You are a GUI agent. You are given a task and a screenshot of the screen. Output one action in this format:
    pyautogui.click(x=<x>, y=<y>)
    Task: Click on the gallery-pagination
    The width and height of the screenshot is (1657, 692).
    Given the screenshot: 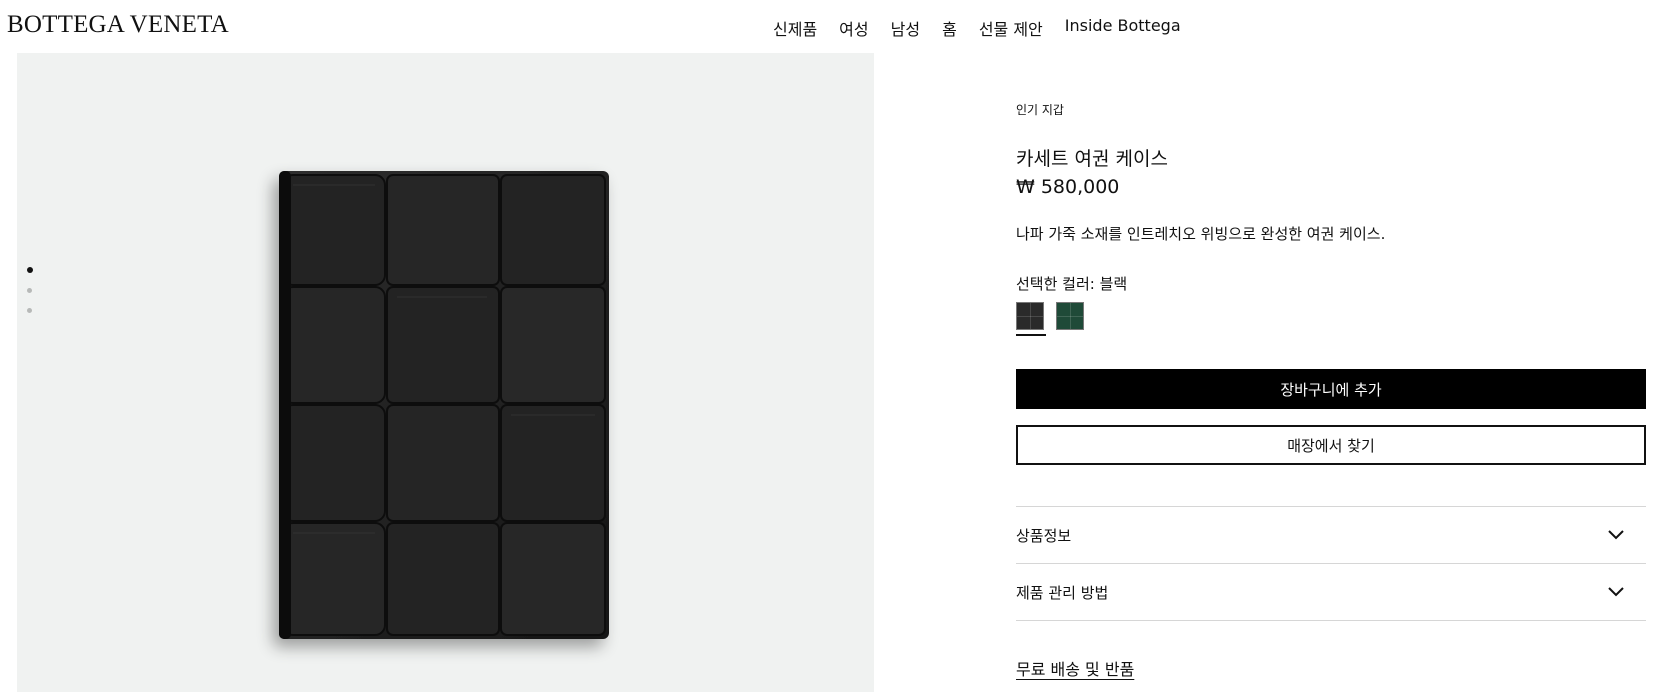 What is the action you would take?
    pyautogui.click(x=30, y=297)
    